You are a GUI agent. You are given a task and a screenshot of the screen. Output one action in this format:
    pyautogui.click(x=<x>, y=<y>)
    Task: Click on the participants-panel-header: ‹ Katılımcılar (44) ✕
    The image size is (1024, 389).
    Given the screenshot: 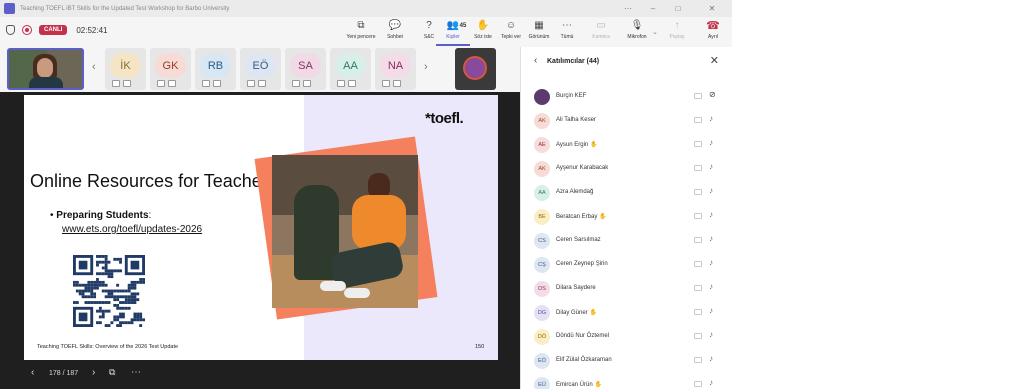 What is the action you would take?
    pyautogui.click(x=626, y=62)
    